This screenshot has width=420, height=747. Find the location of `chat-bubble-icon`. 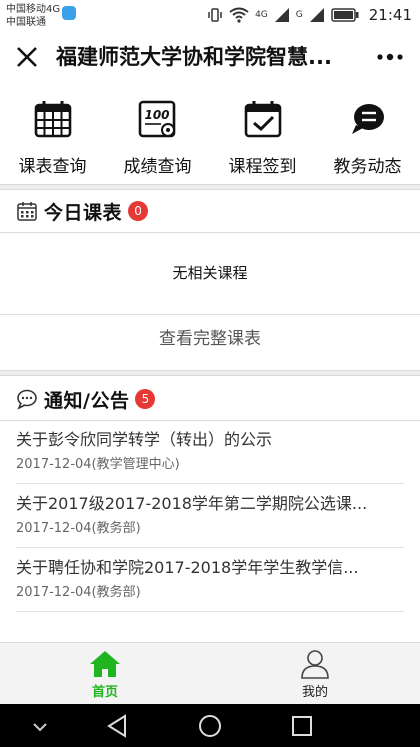

chat-bubble-icon is located at coordinates (367, 119).